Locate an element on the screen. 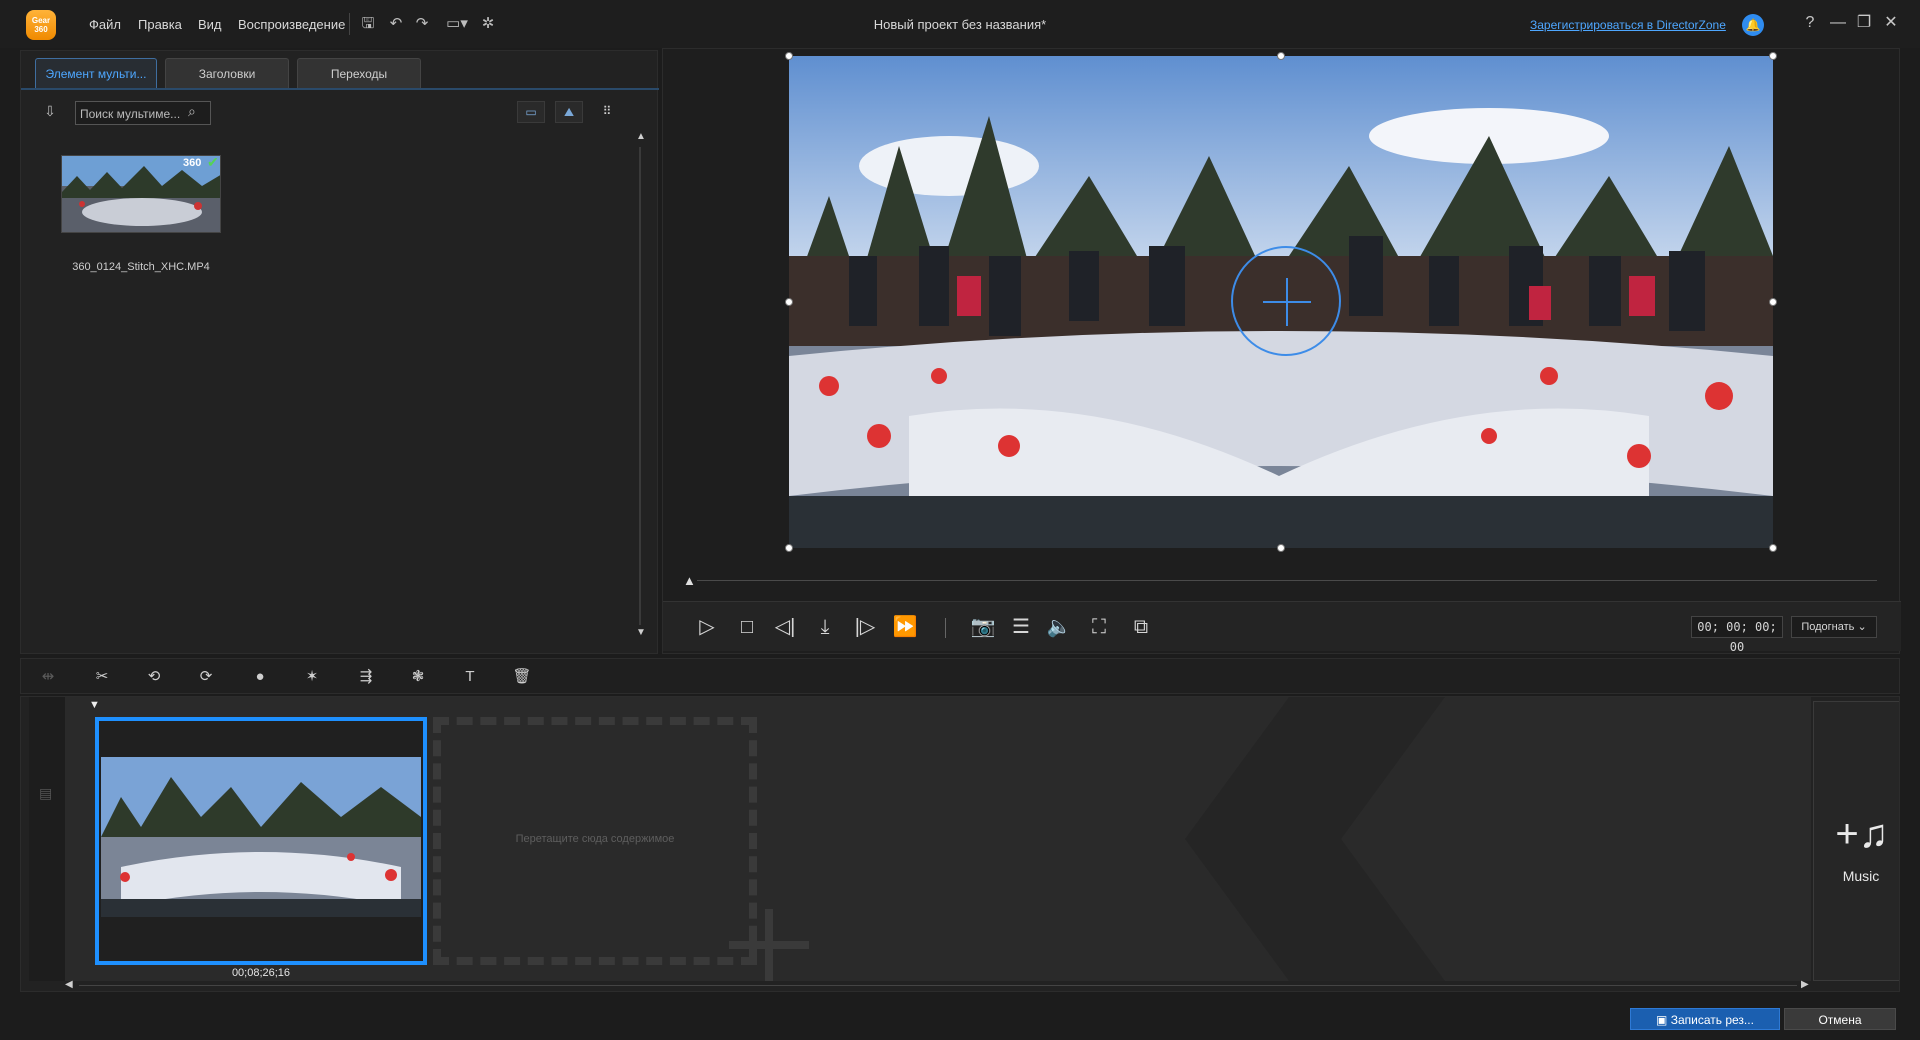 This screenshot has height=1040, width=1920. search-icon: ⌕ is located at coordinates (192, 111).